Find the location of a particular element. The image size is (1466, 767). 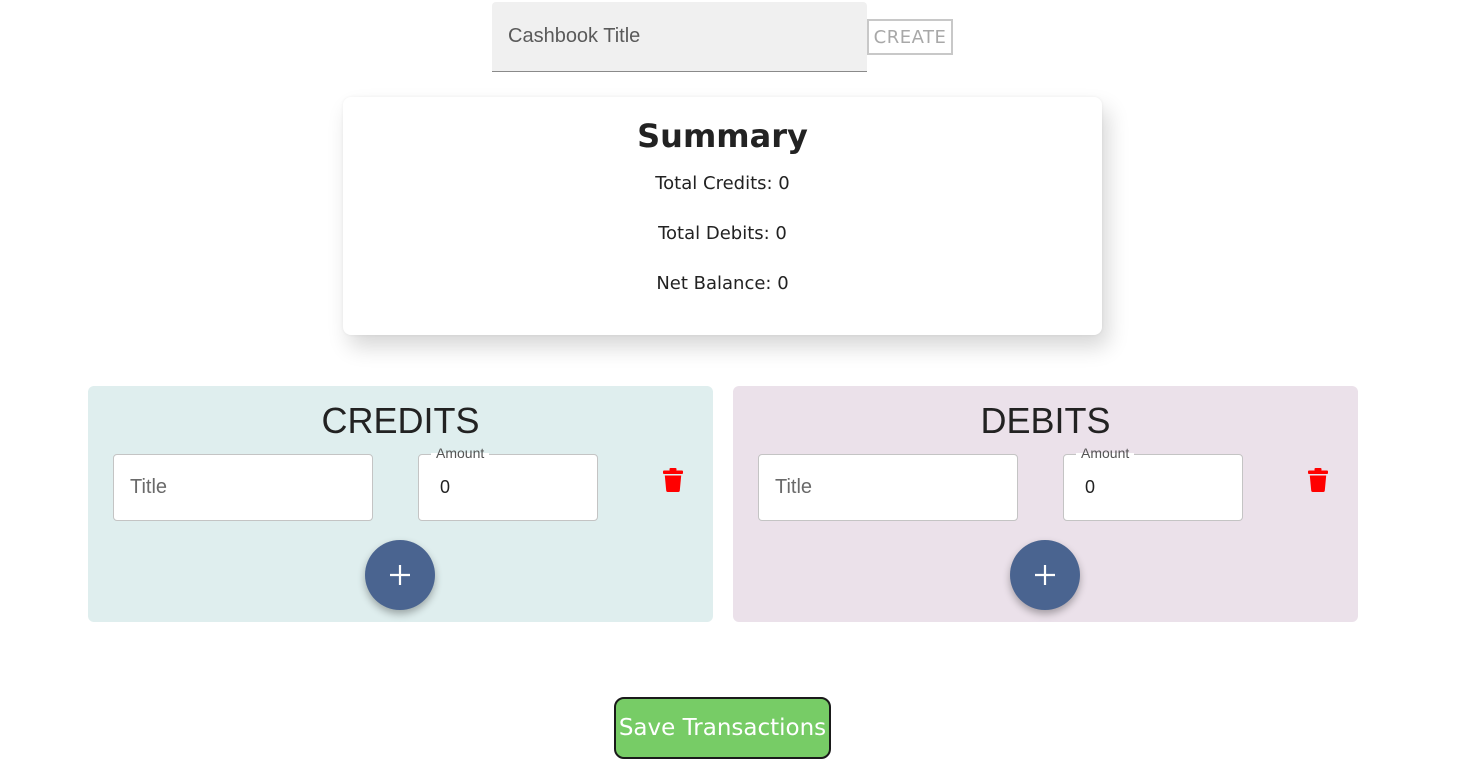

debit-amount-input is located at coordinates (1153, 487).